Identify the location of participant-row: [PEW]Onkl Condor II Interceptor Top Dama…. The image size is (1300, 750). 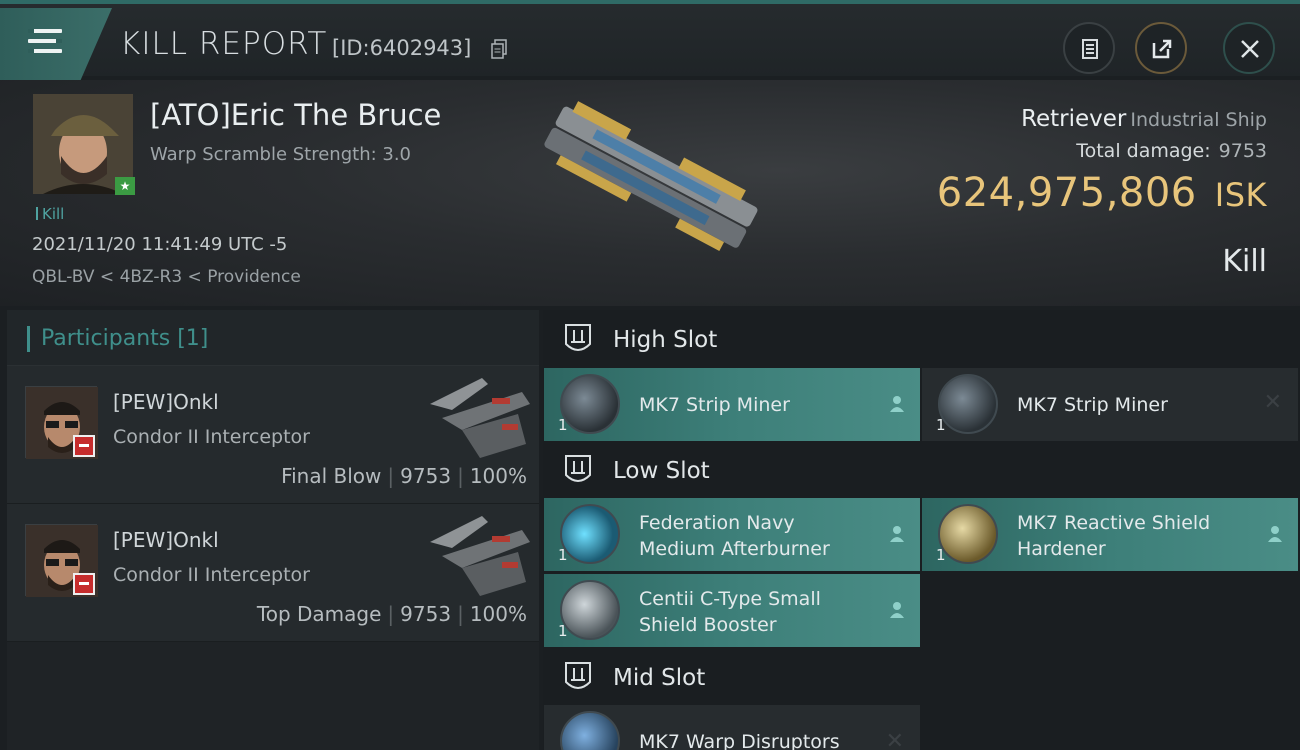
(273, 573).